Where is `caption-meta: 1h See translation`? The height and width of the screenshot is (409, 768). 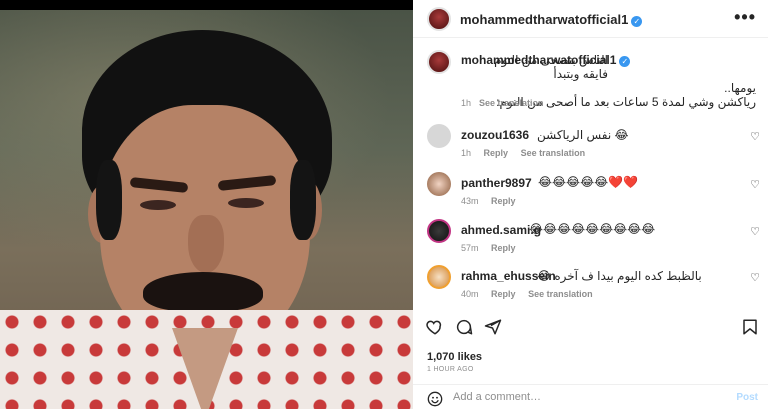 caption-meta: 1h See translation is located at coordinates (502, 103).